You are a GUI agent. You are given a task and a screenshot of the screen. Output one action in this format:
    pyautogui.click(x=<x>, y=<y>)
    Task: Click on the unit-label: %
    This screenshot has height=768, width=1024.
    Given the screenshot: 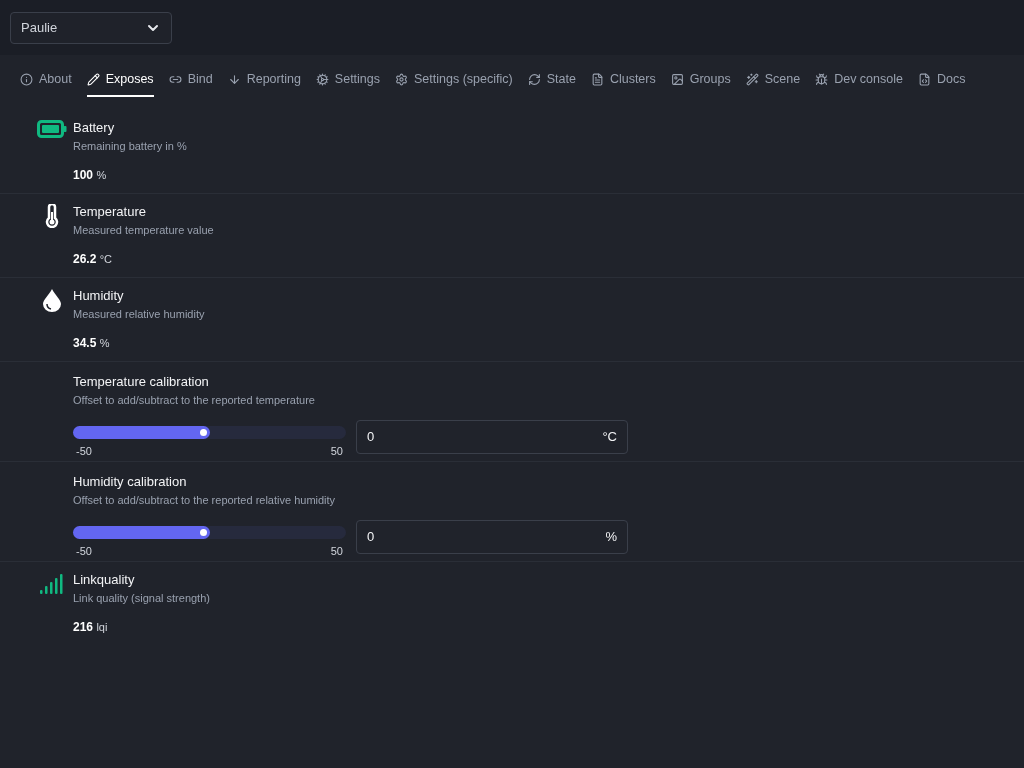 What is the action you would take?
    pyautogui.click(x=611, y=537)
    